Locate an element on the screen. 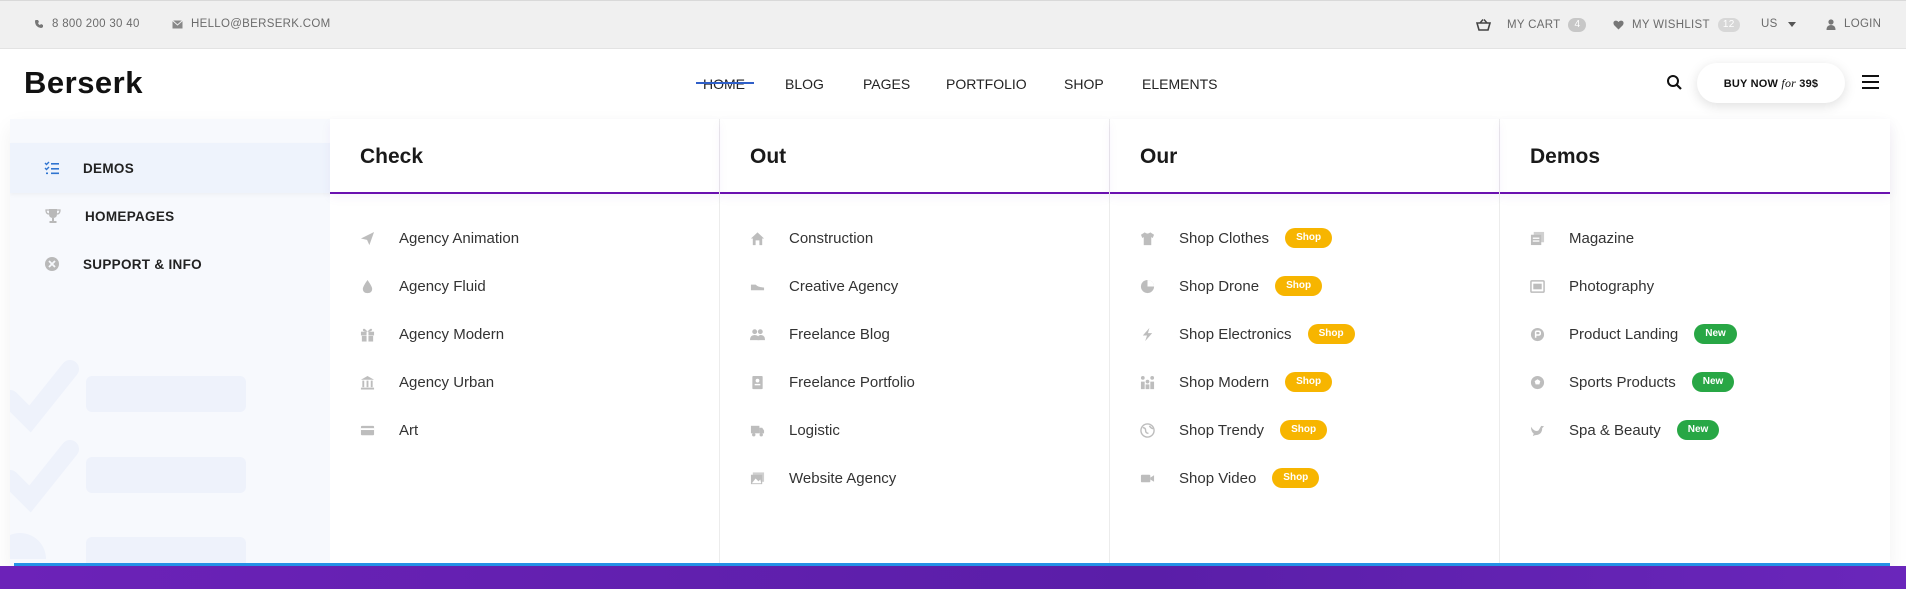  nav-home: HOME is located at coordinates (724, 84).